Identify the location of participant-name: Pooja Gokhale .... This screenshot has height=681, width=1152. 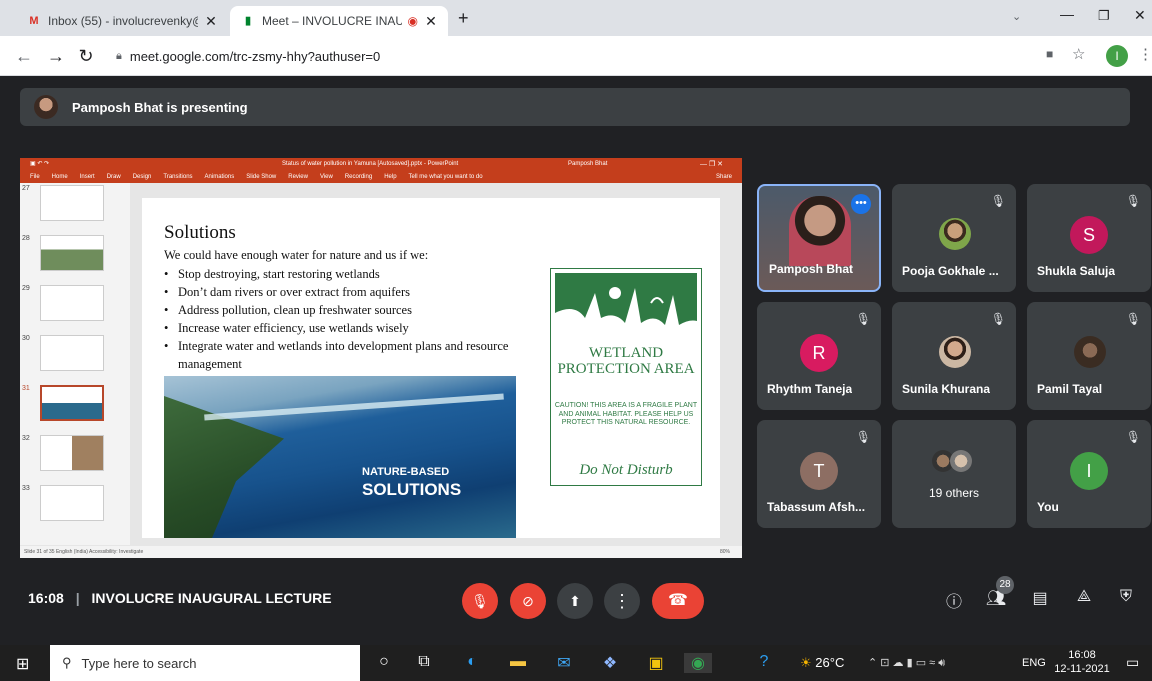
(950, 271).